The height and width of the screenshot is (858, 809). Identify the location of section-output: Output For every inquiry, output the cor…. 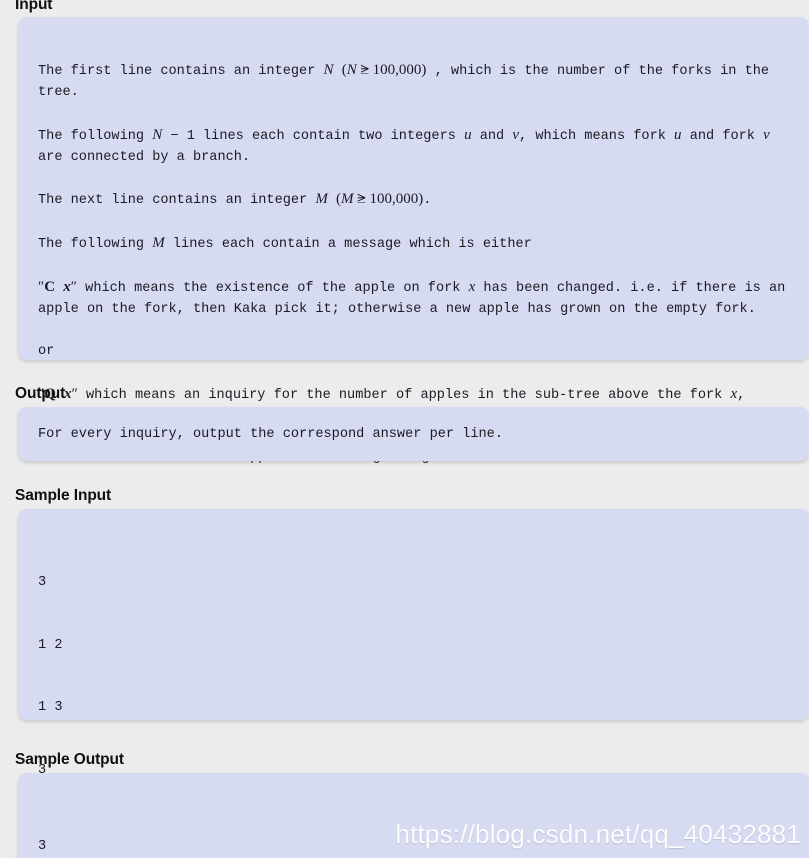
(404, 423).